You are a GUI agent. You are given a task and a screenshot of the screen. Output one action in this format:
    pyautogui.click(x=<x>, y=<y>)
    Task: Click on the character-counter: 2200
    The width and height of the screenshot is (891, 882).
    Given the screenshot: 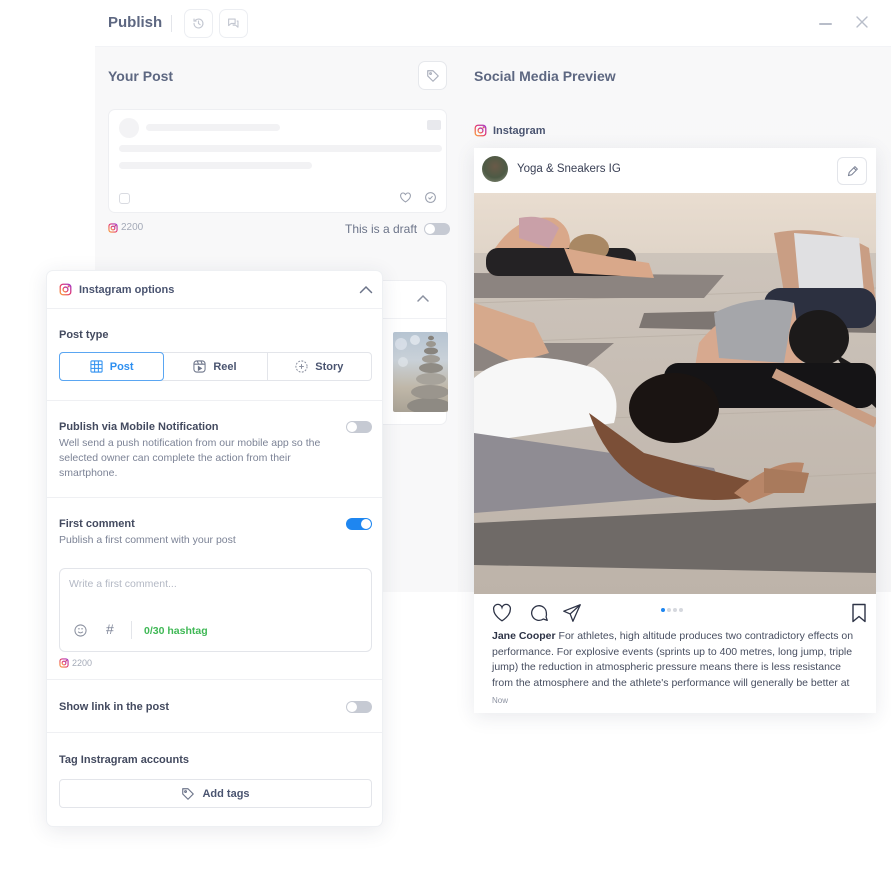 What is the action you would take?
    pyautogui.click(x=125, y=227)
    